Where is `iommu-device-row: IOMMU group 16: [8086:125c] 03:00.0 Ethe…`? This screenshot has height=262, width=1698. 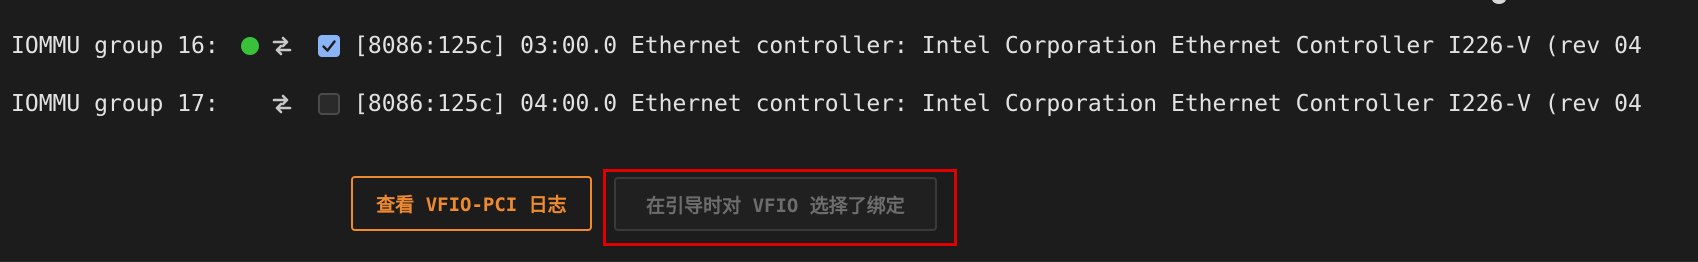 iommu-device-row: IOMMU group 16: [8086:125c] 03:00.0 Ethe… is located at coordinates (849, 46).